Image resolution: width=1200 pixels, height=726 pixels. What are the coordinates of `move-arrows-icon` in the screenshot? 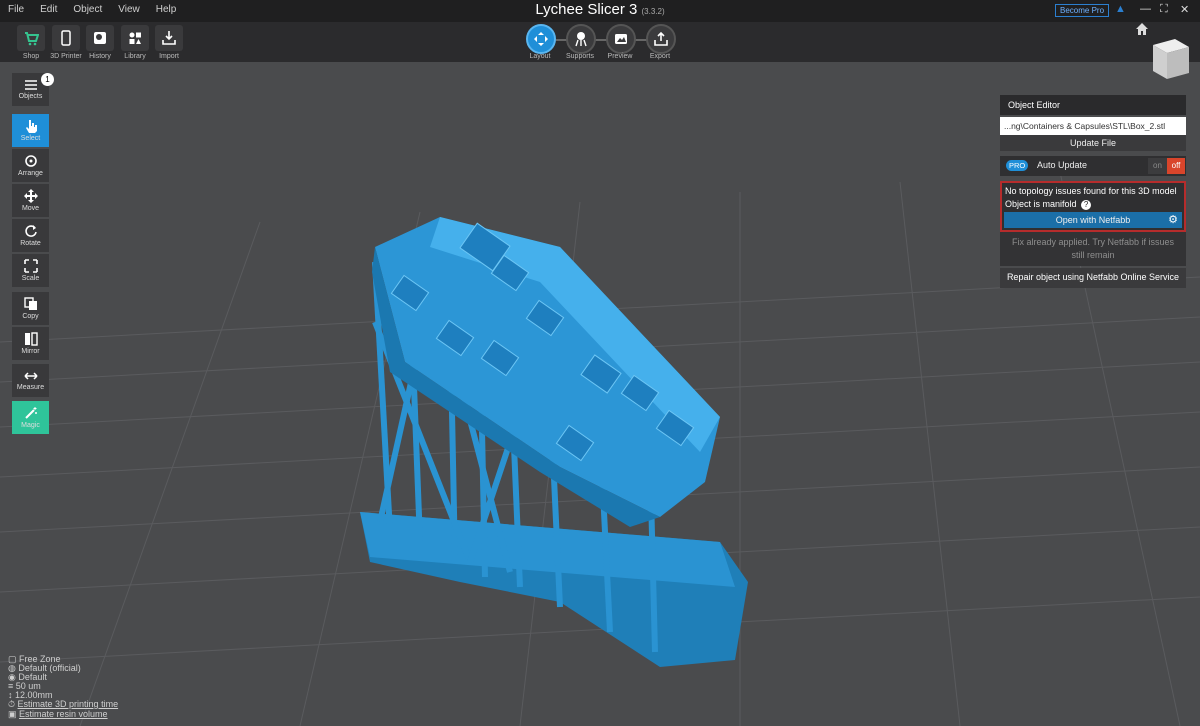 It's located at (541, 39).